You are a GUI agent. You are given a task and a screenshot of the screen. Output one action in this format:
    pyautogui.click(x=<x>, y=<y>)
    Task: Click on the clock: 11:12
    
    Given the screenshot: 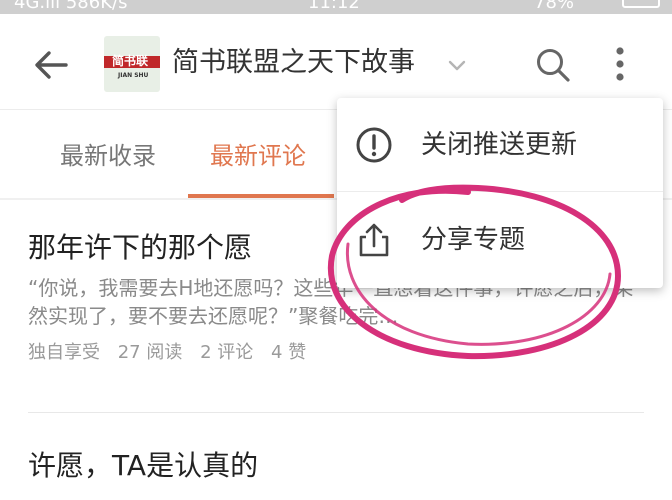 What is the action you would take?
    pyautogui.click(x=334, y=6)
    